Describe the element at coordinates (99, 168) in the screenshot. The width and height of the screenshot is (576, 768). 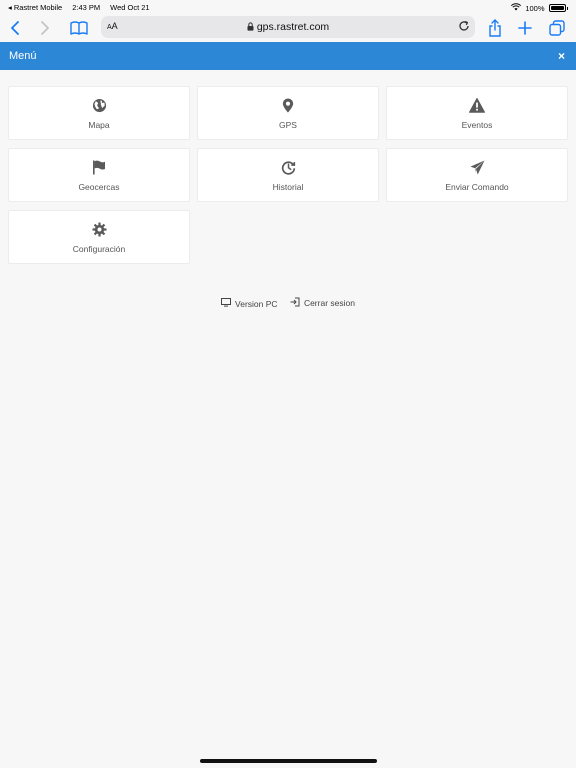
I see `flag-icon` at that location.